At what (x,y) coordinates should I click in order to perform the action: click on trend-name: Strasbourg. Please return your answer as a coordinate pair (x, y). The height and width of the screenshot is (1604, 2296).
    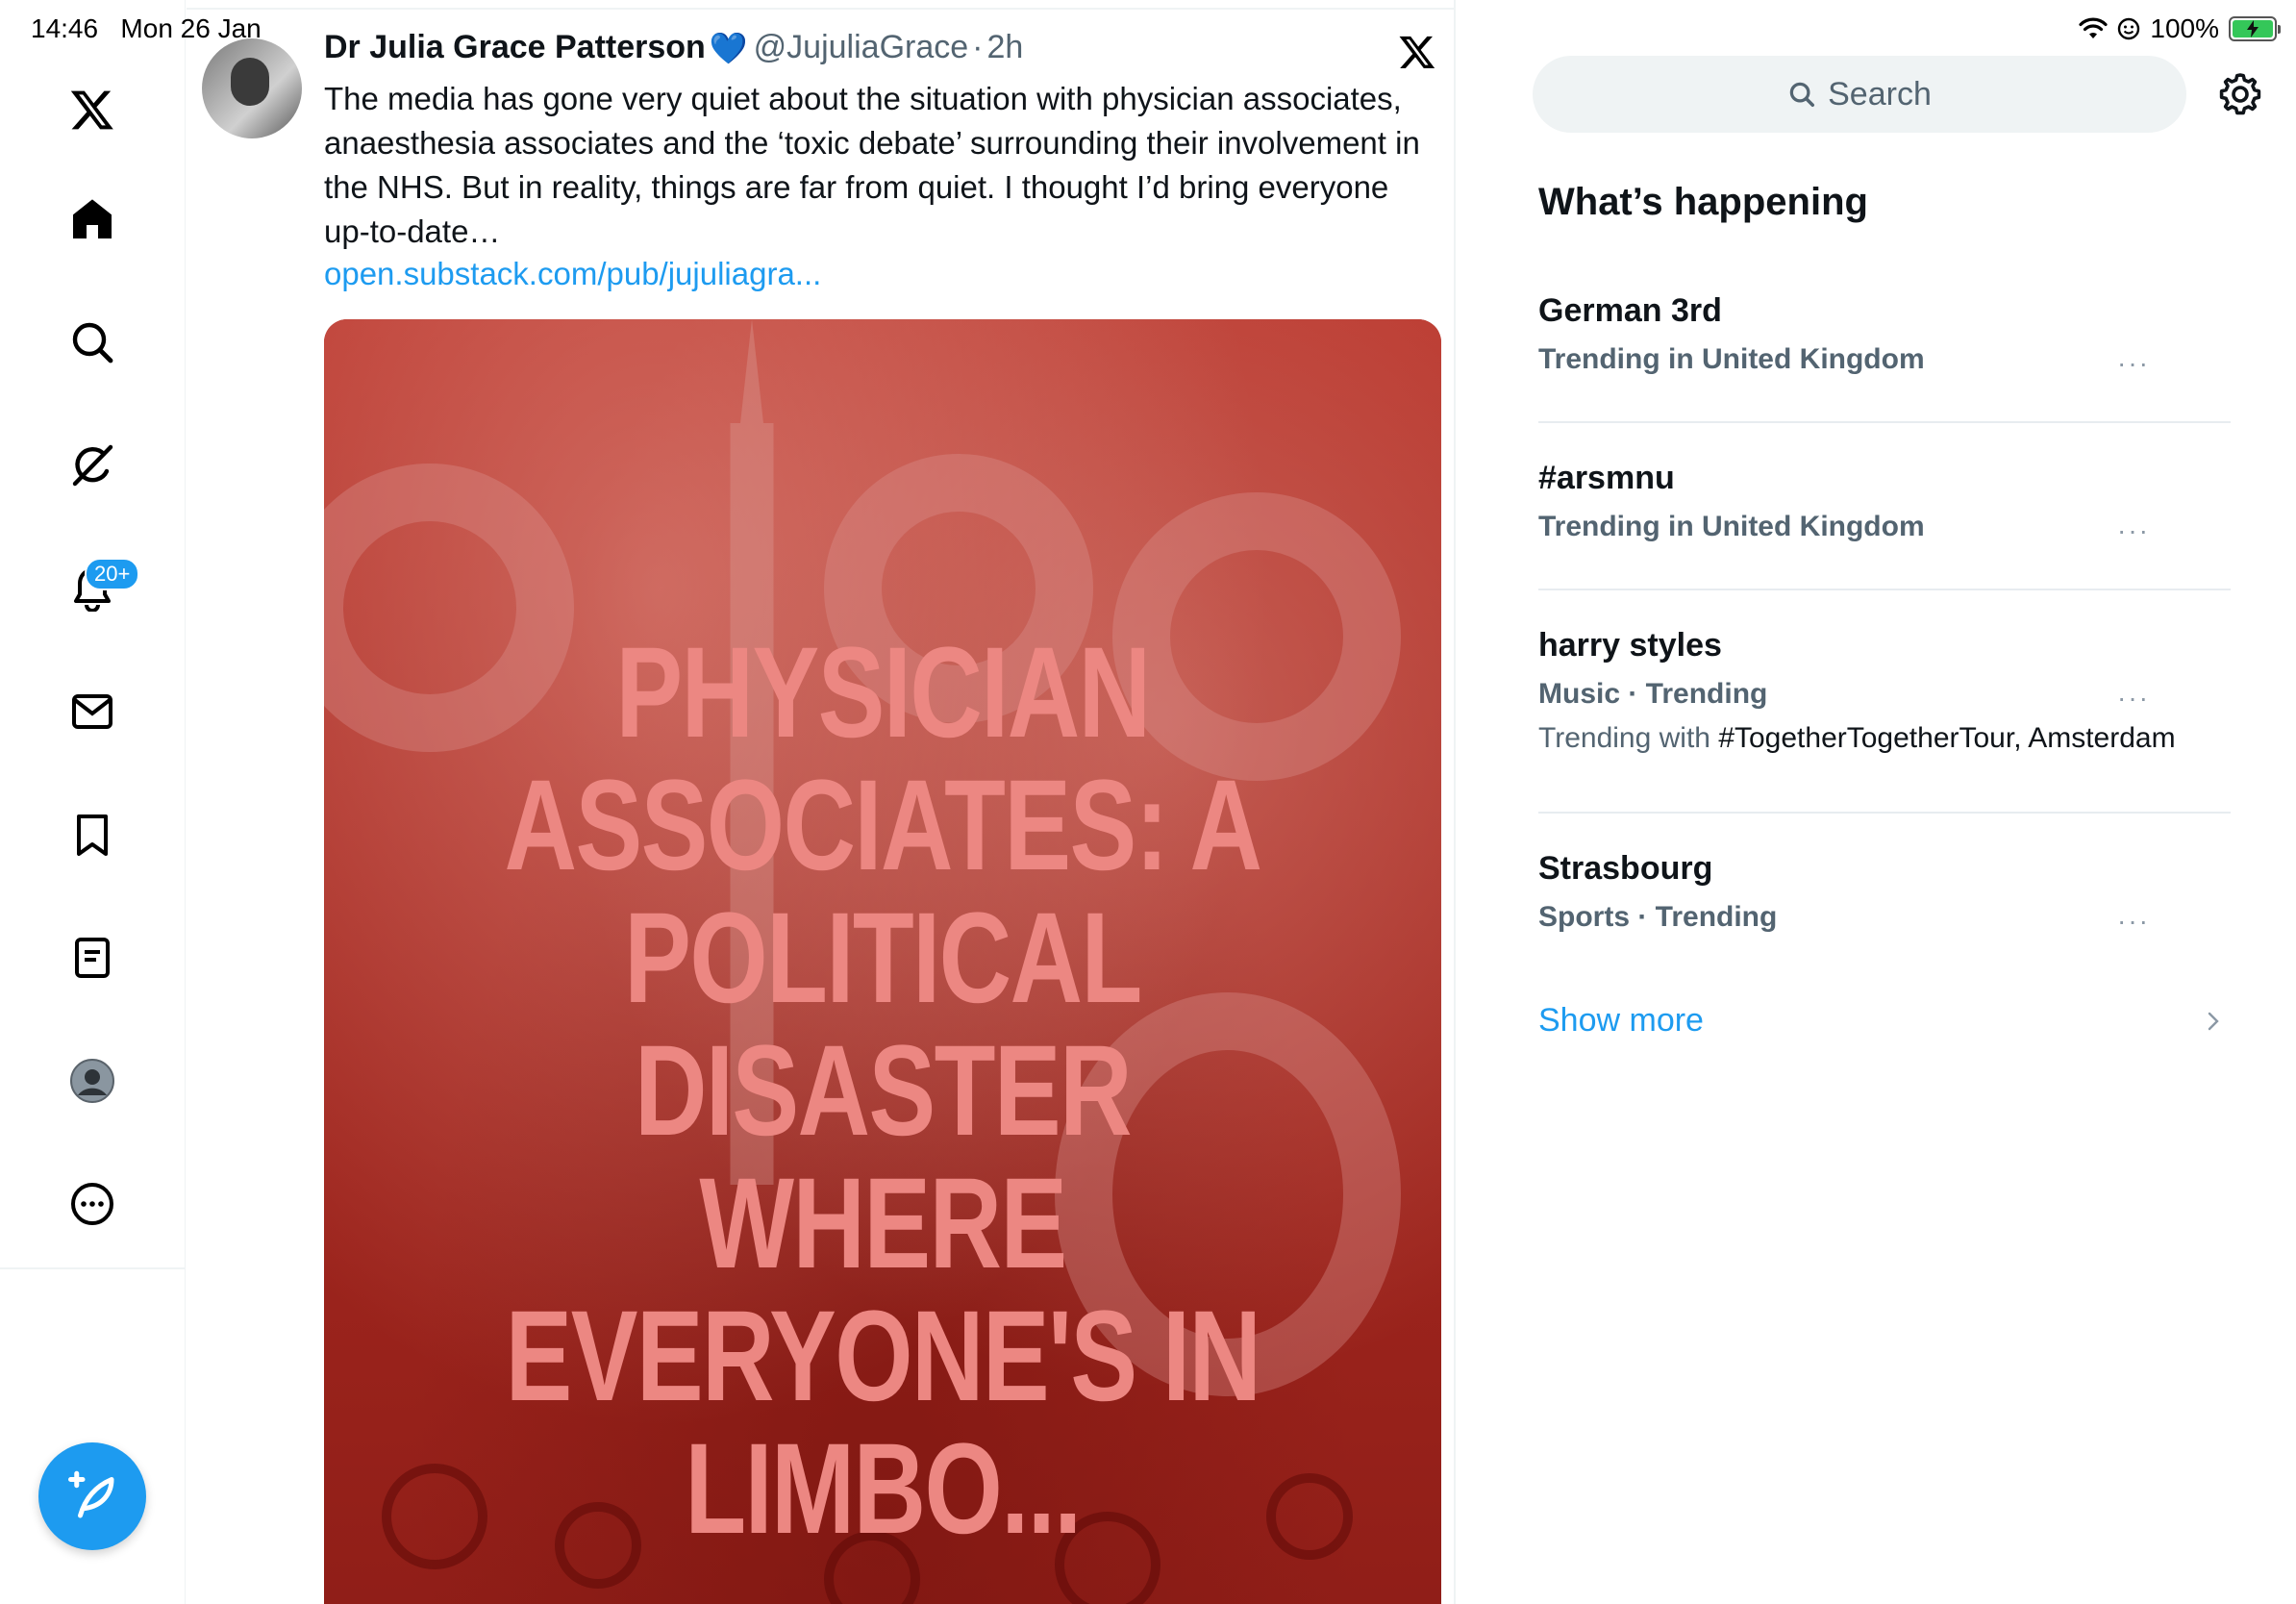
    Looking at the image, I should click on (1625, 868).